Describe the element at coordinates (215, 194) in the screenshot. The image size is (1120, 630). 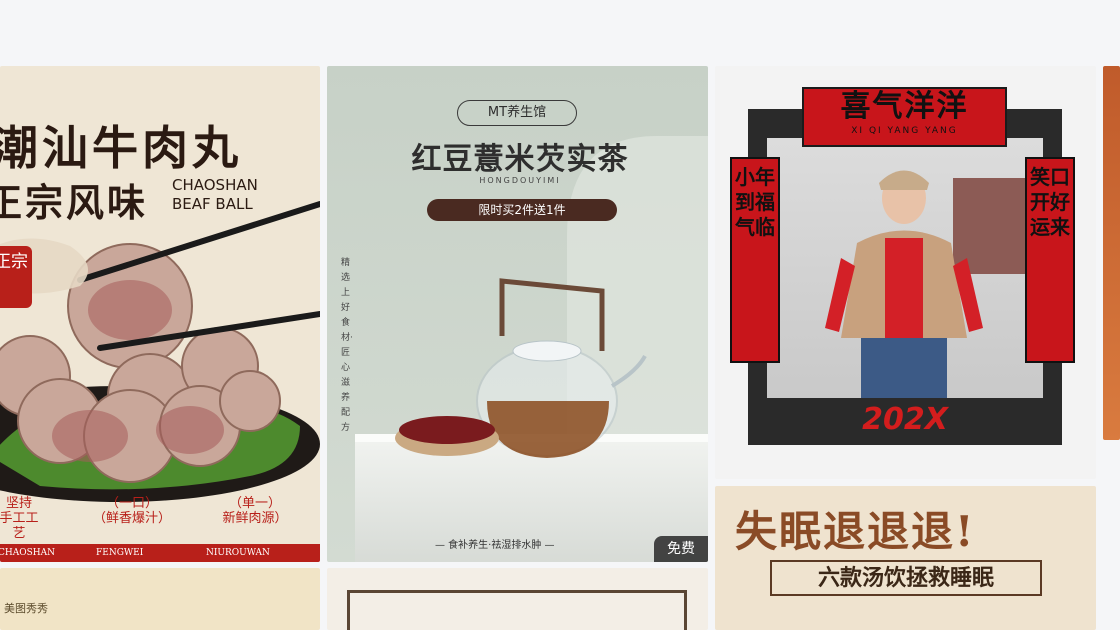
I see `beef-ball-english: CHAOSHAN BEAF BALL` at that location.